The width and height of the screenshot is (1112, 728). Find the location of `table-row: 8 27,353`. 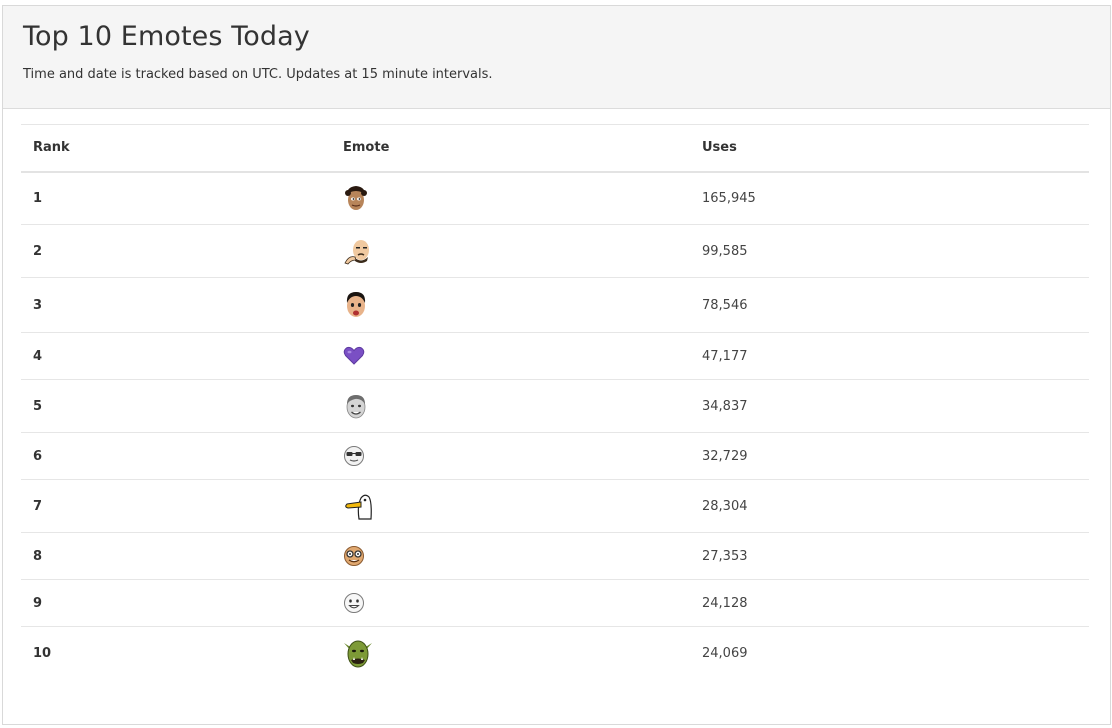

table-row: 8 27,353 is located at coordinates (555, 556).